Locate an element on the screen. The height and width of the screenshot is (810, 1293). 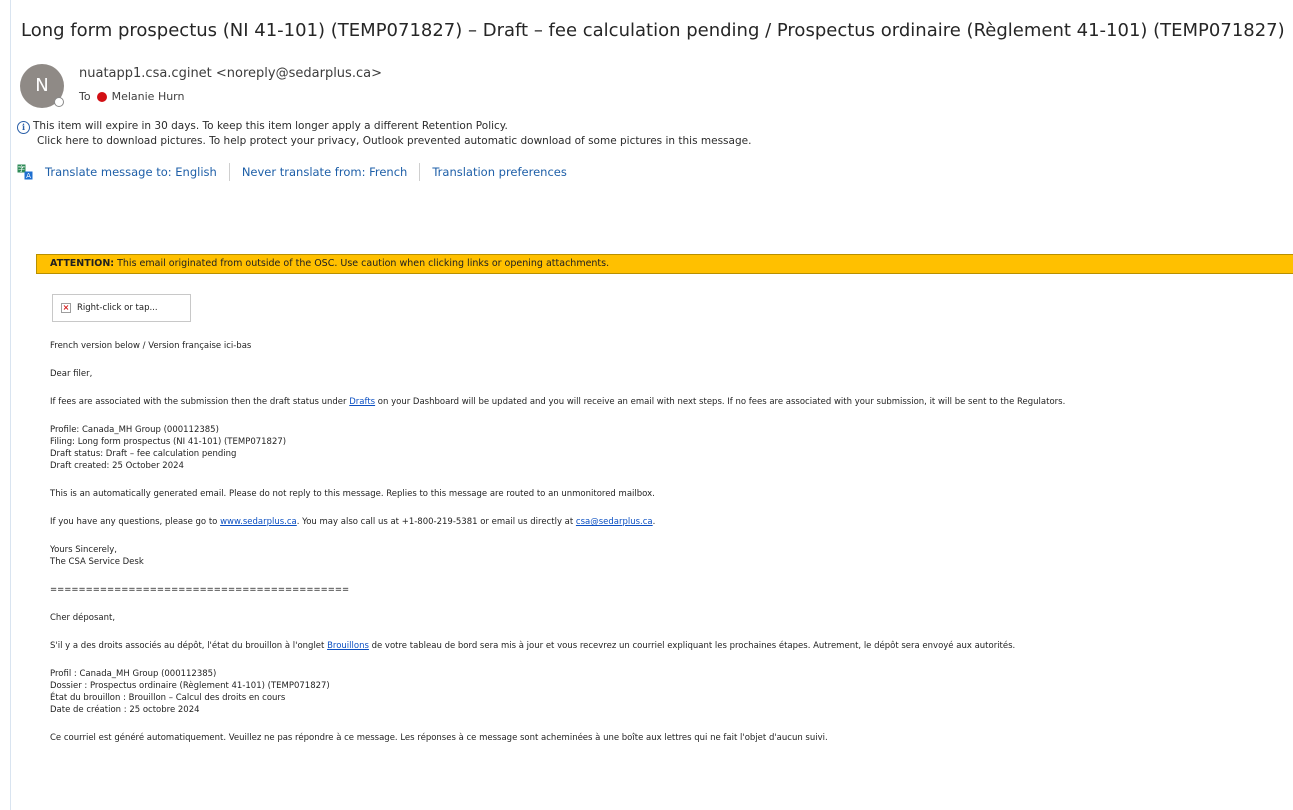
csa-email-link: csa@sedarplus.ca is located at coordinates (614, 522).